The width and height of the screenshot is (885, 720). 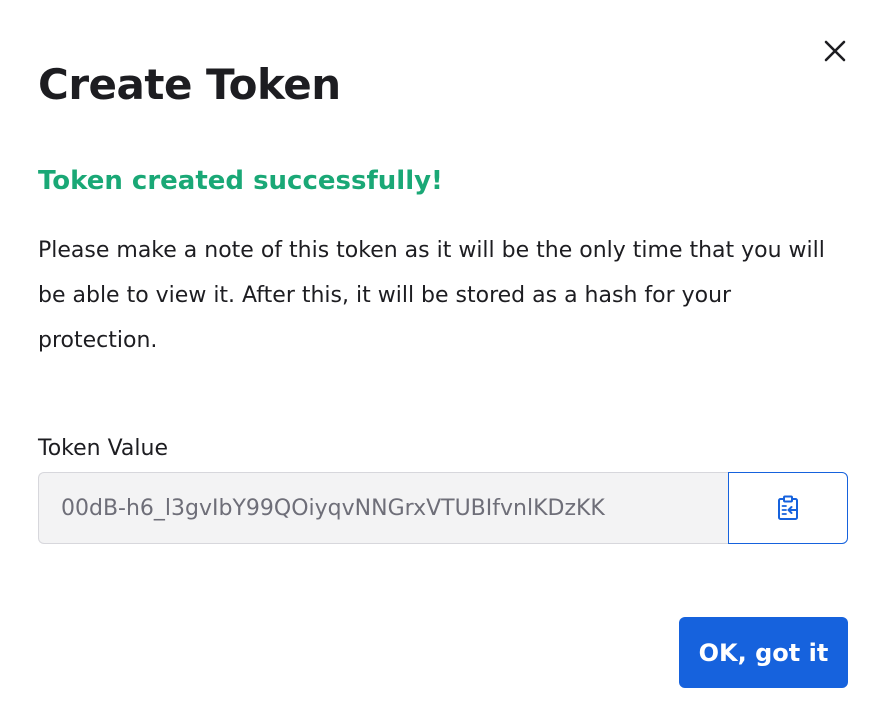 I want to click on close-button, so click(x=835, y=51).